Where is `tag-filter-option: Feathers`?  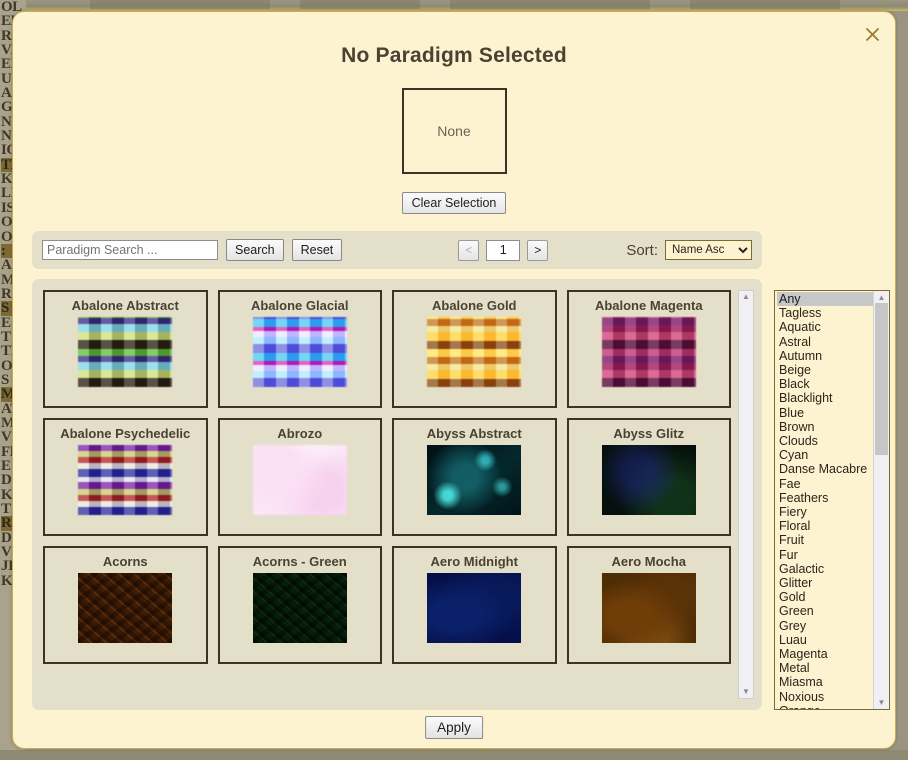 tag-filter-option: Feathers is located at coordinates (825, 498).